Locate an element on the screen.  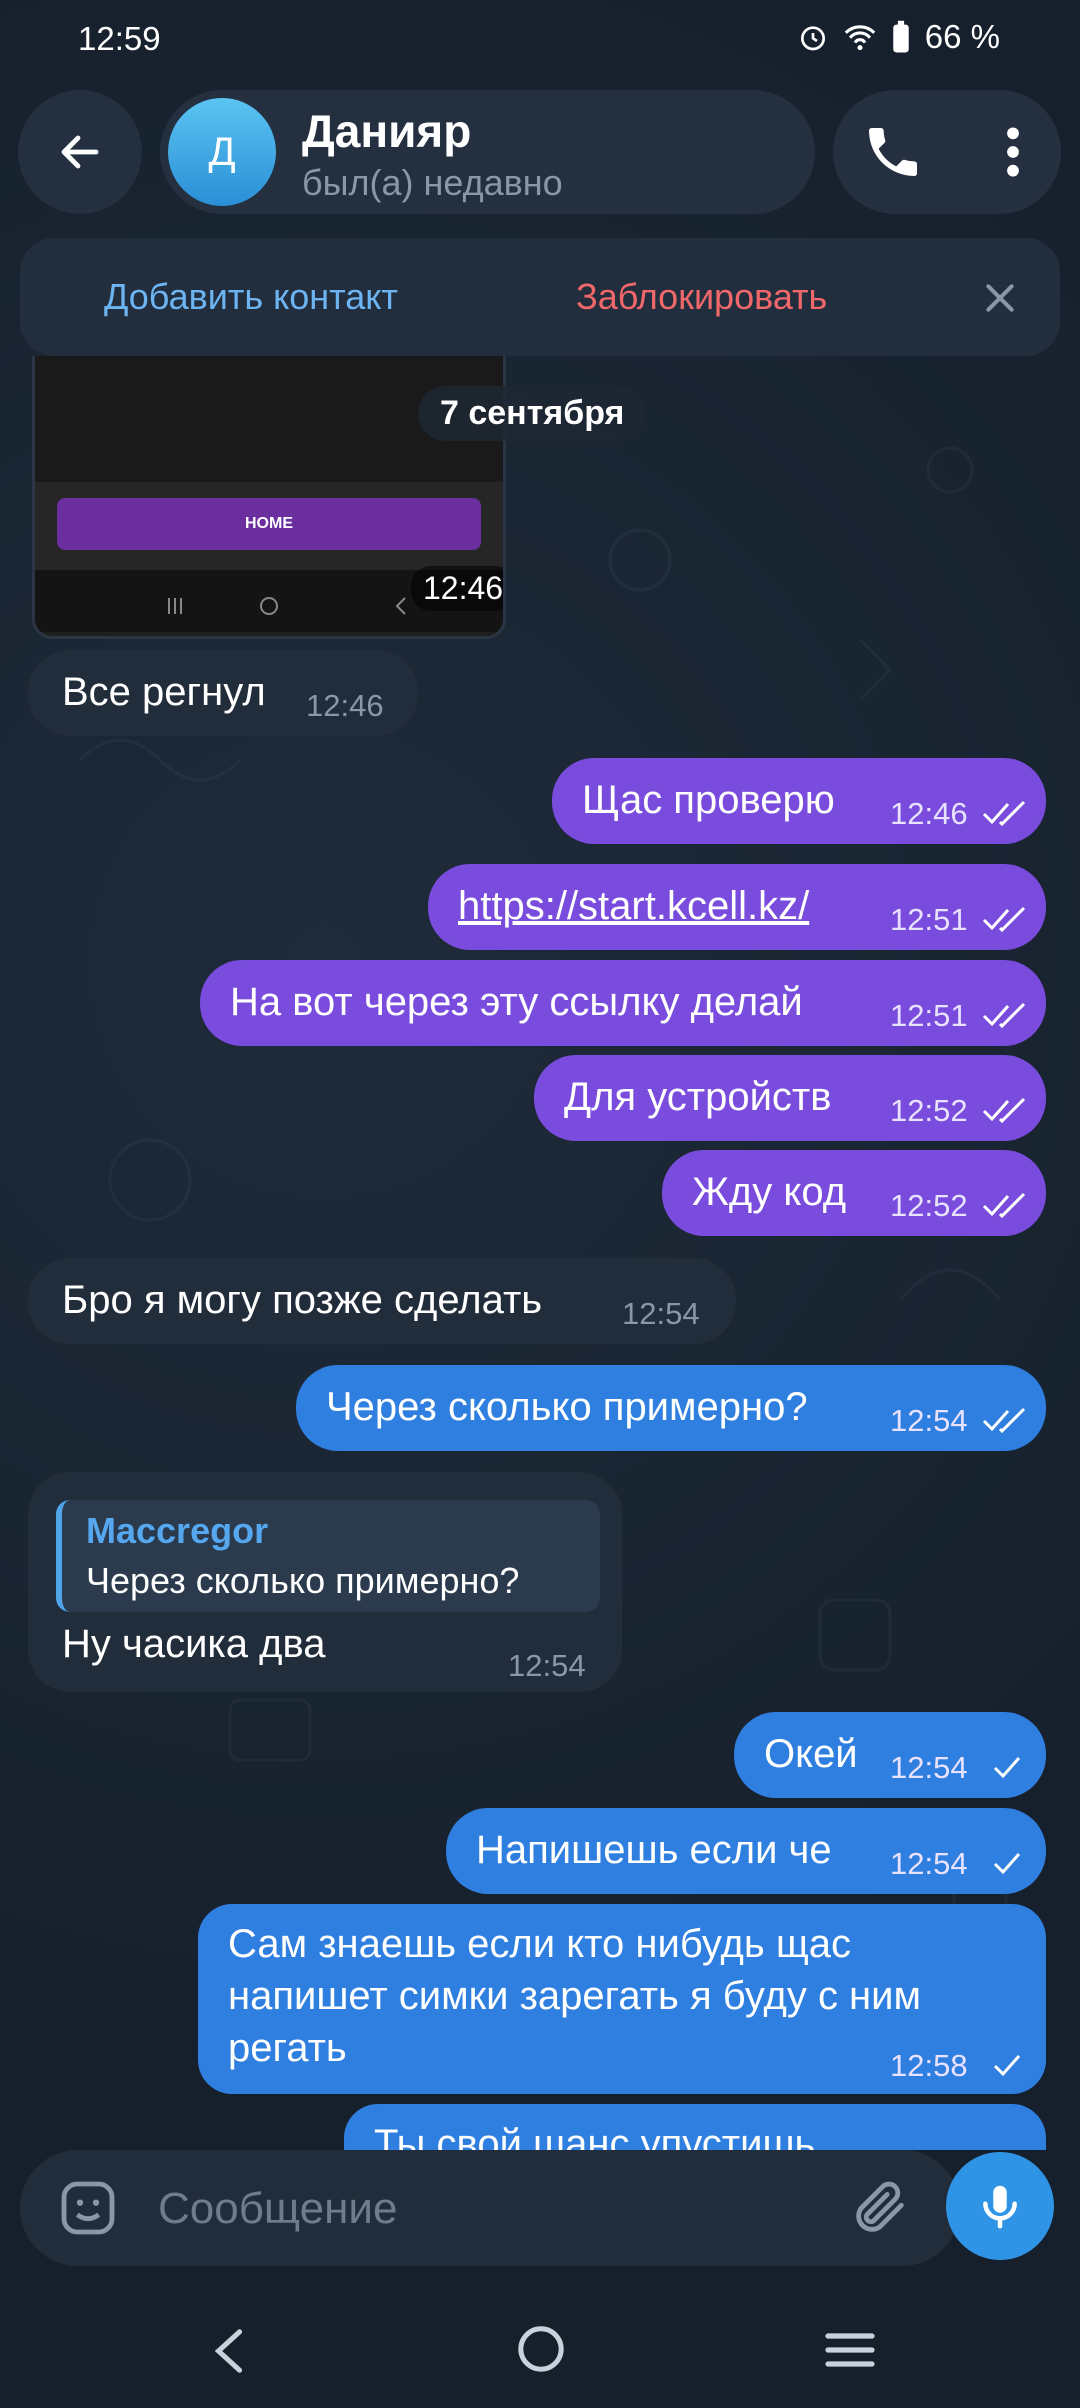
close-icon is located at coordinates (1000, 298).